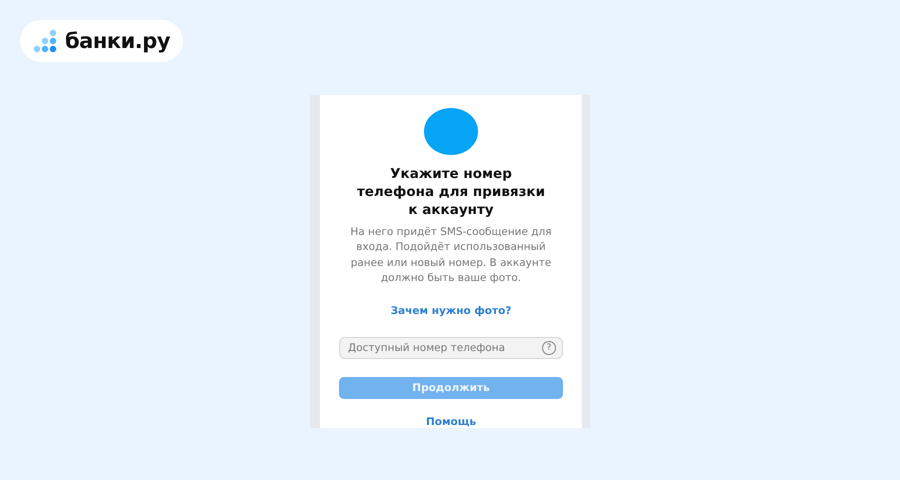  What do you see at coordinates (549, 347) in the screenshot?
I see `help-icon: ?` at bounding box center [549, 347].